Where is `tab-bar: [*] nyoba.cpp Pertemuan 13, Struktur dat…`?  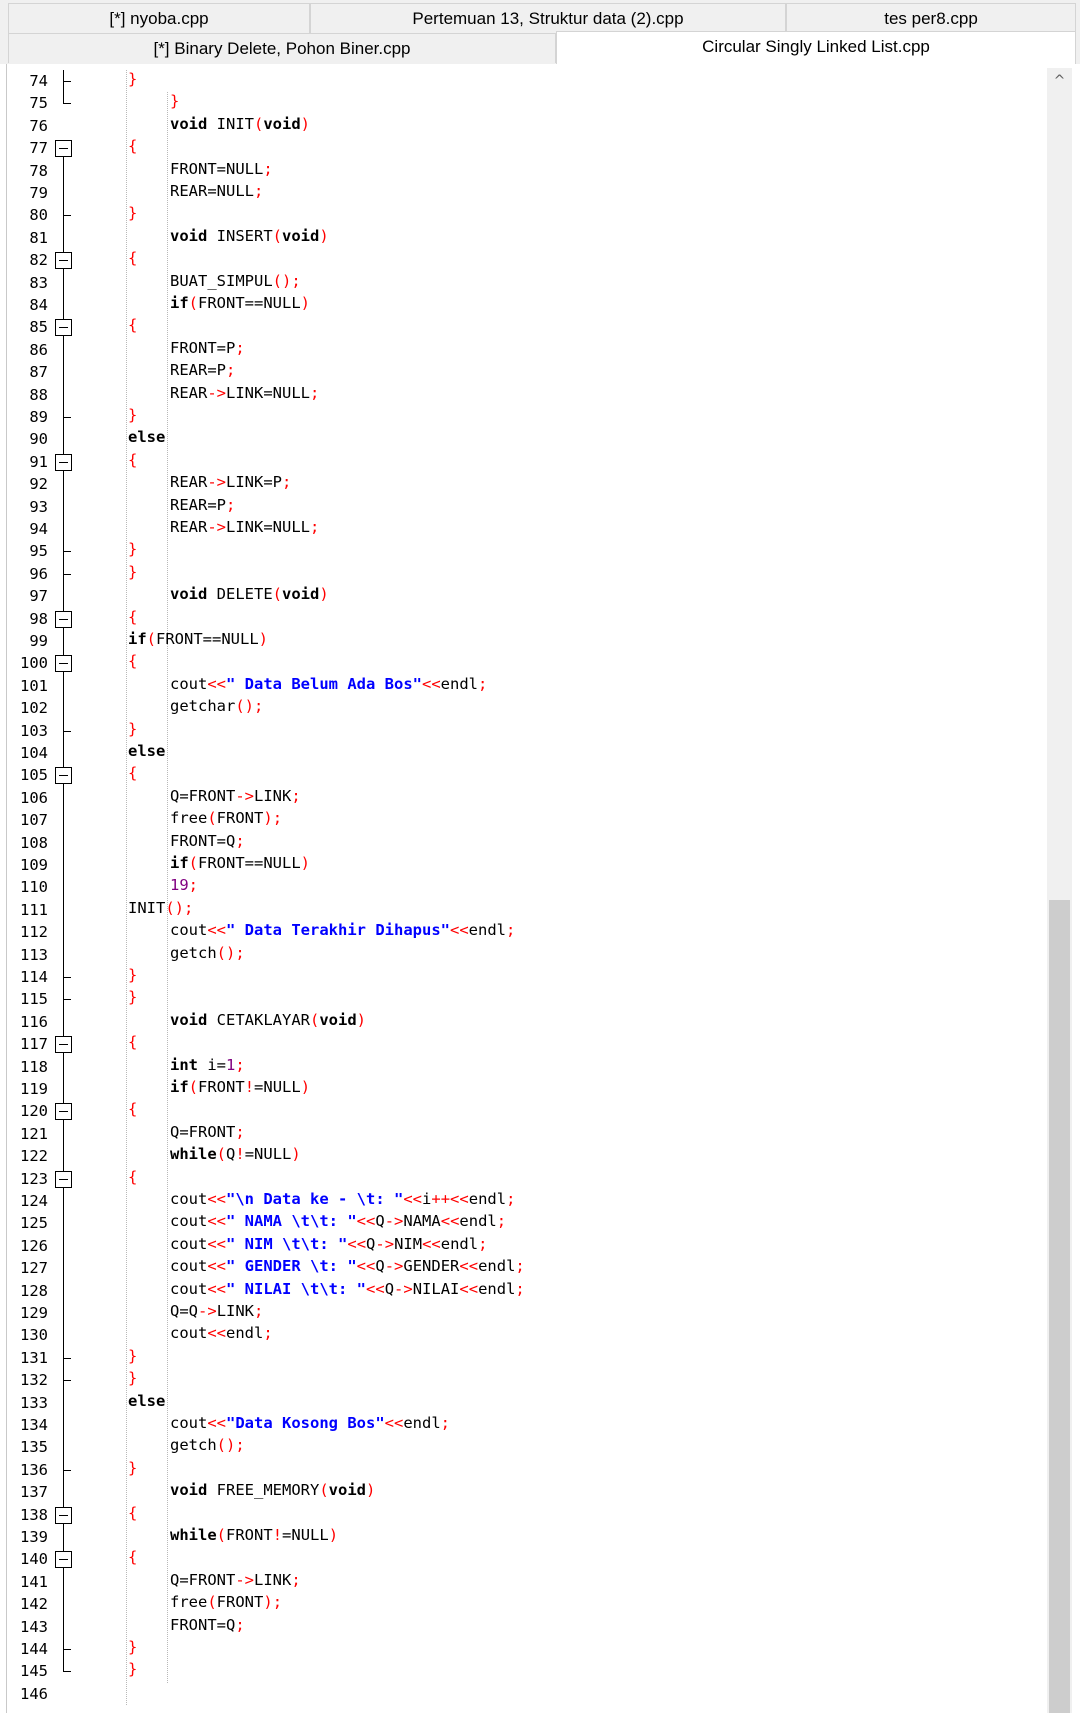
tab-bar: [*] nyoba.cpp Pertemuan 13, Struktur dat… is located at coordinates (540, 32).